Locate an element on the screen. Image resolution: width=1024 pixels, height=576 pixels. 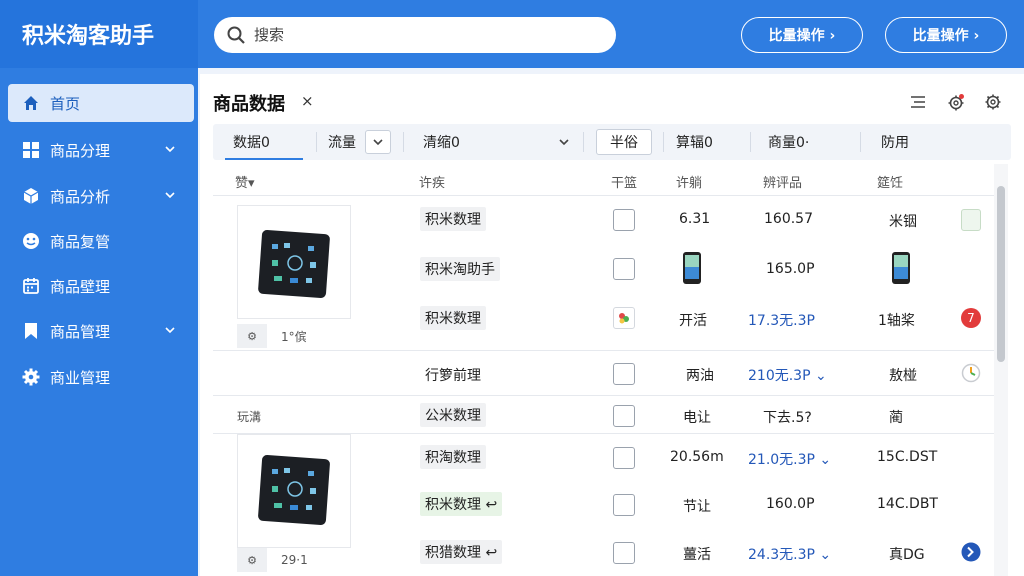
cell-value: 1轴桨 is located at coordinates (896, 321).